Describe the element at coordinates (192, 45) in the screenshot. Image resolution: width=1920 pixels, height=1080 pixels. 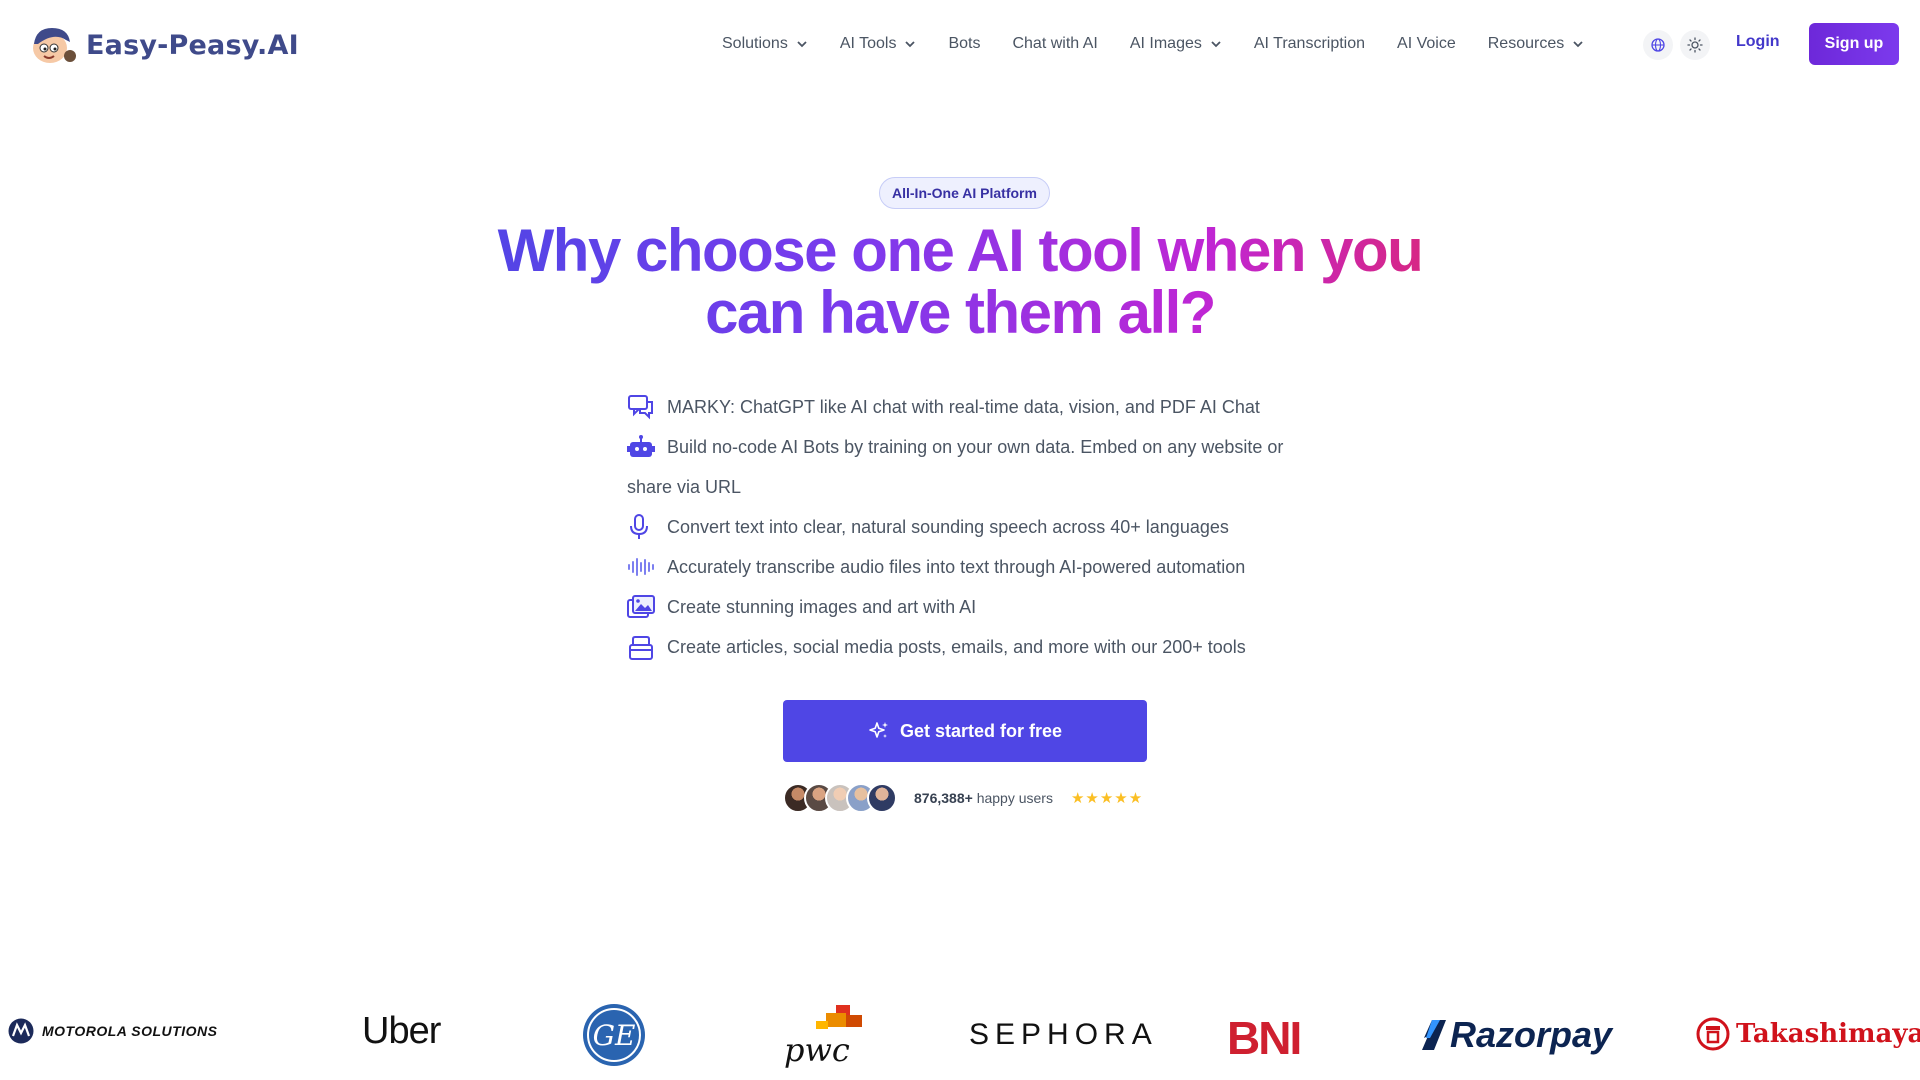
I see `brand-name: Easy-Peasy.AI` at that location.